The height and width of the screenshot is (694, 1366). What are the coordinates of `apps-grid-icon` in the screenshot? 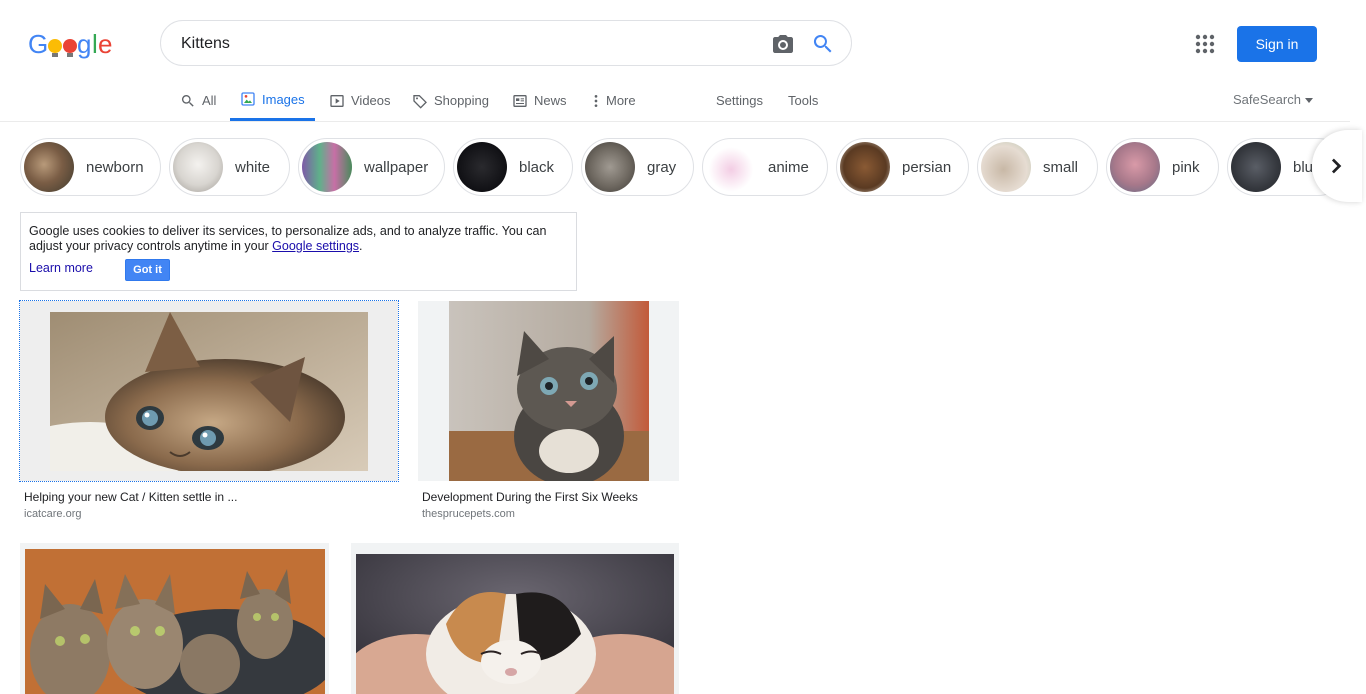 It's located at (1205, 44).